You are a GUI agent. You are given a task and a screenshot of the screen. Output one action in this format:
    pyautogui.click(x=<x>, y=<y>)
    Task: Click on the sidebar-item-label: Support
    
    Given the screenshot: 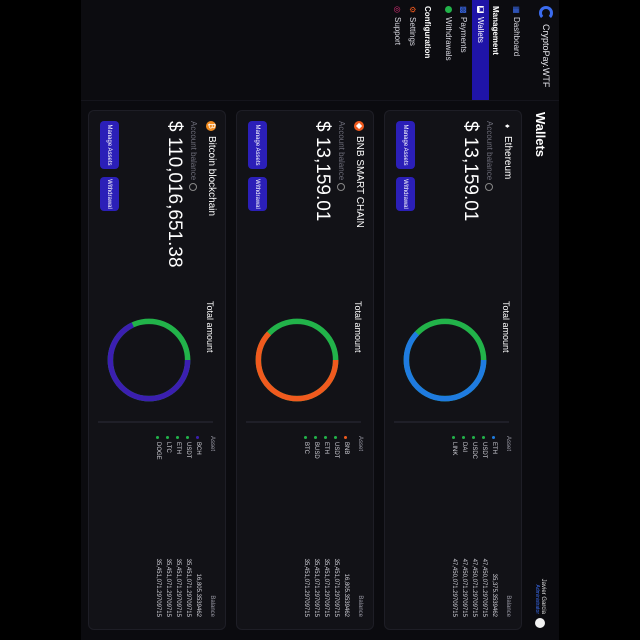 What is the action you would take?
    pyautogui.click(x=397, y=31)
    